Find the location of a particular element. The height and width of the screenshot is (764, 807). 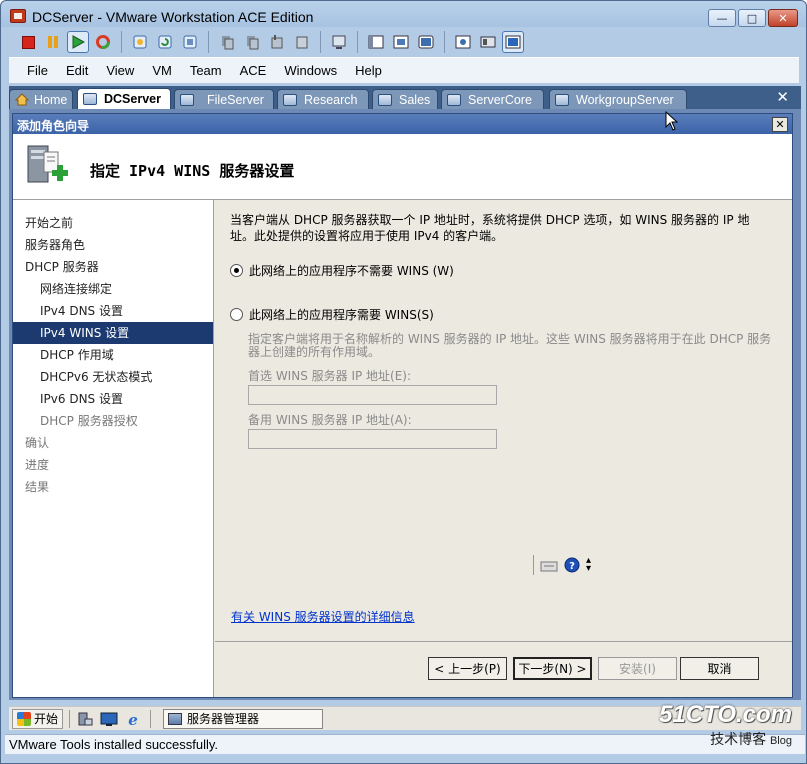

menu-file: File is located at coordinates (37, 70).